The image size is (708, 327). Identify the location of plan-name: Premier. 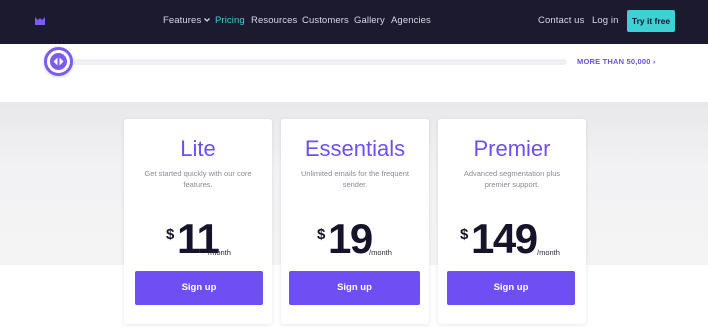
(512, 148).